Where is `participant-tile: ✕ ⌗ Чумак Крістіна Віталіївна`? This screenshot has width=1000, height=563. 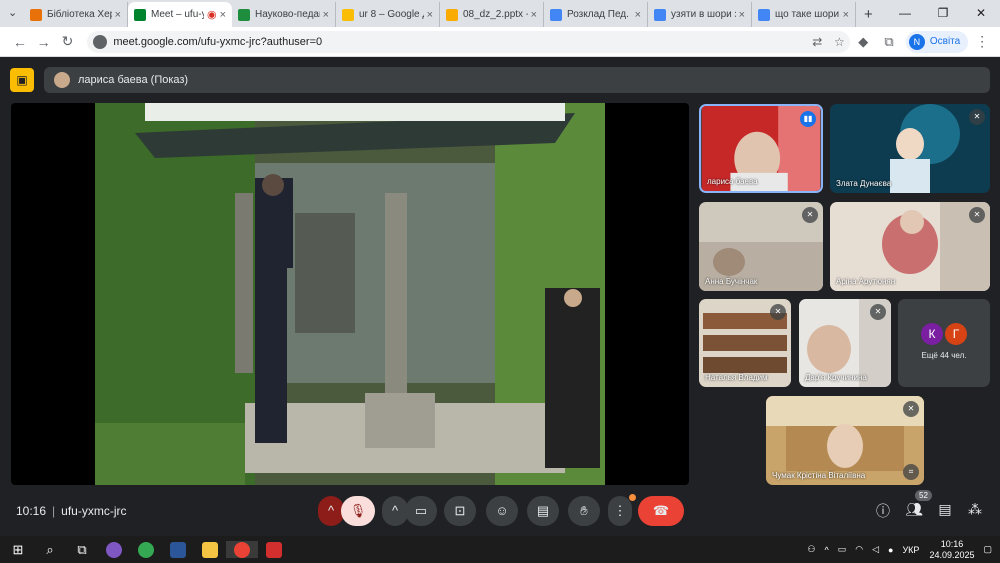
participant-tile: ✕ ⌗ Чумак Крістіна Віталіївна is located at coordinates (845, 440).